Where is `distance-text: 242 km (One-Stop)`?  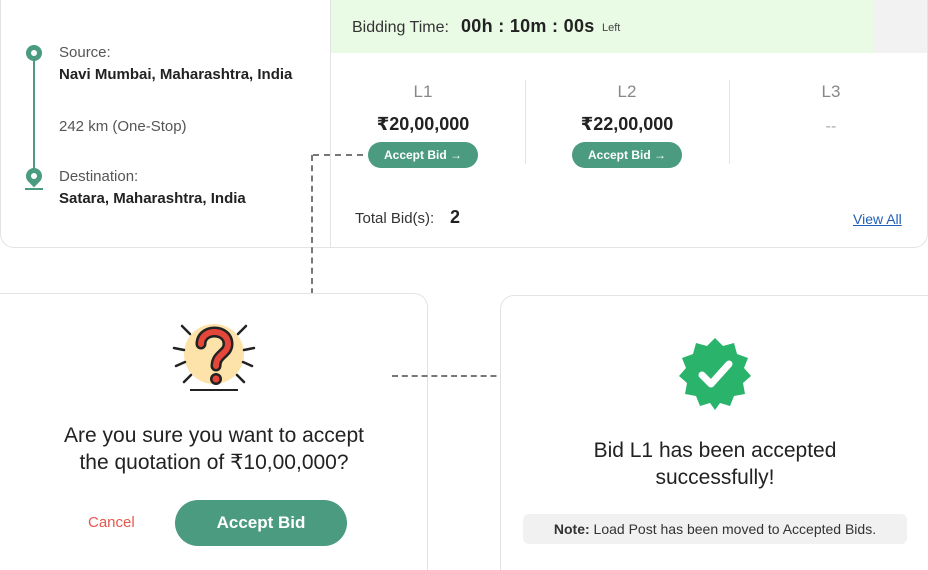 distance-text: 242 km (One-Stop) is located at coordinates (123, 126).